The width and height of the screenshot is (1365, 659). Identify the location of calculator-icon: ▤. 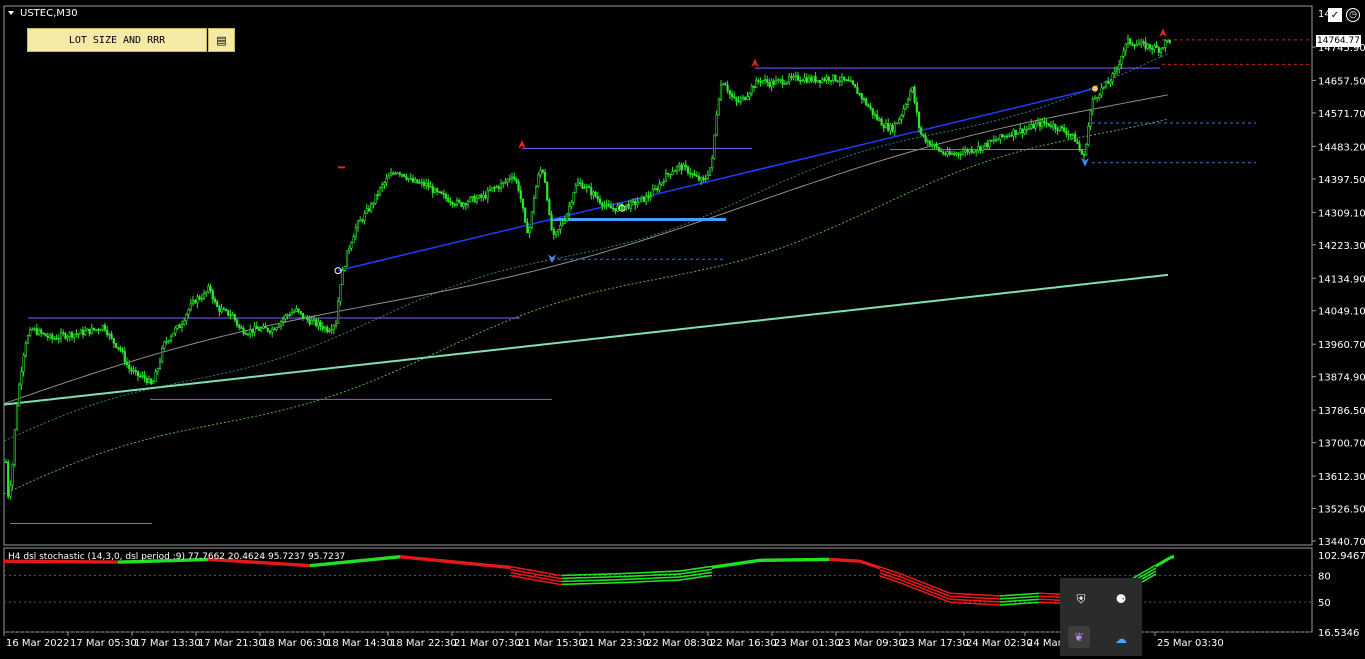
(221, 40).